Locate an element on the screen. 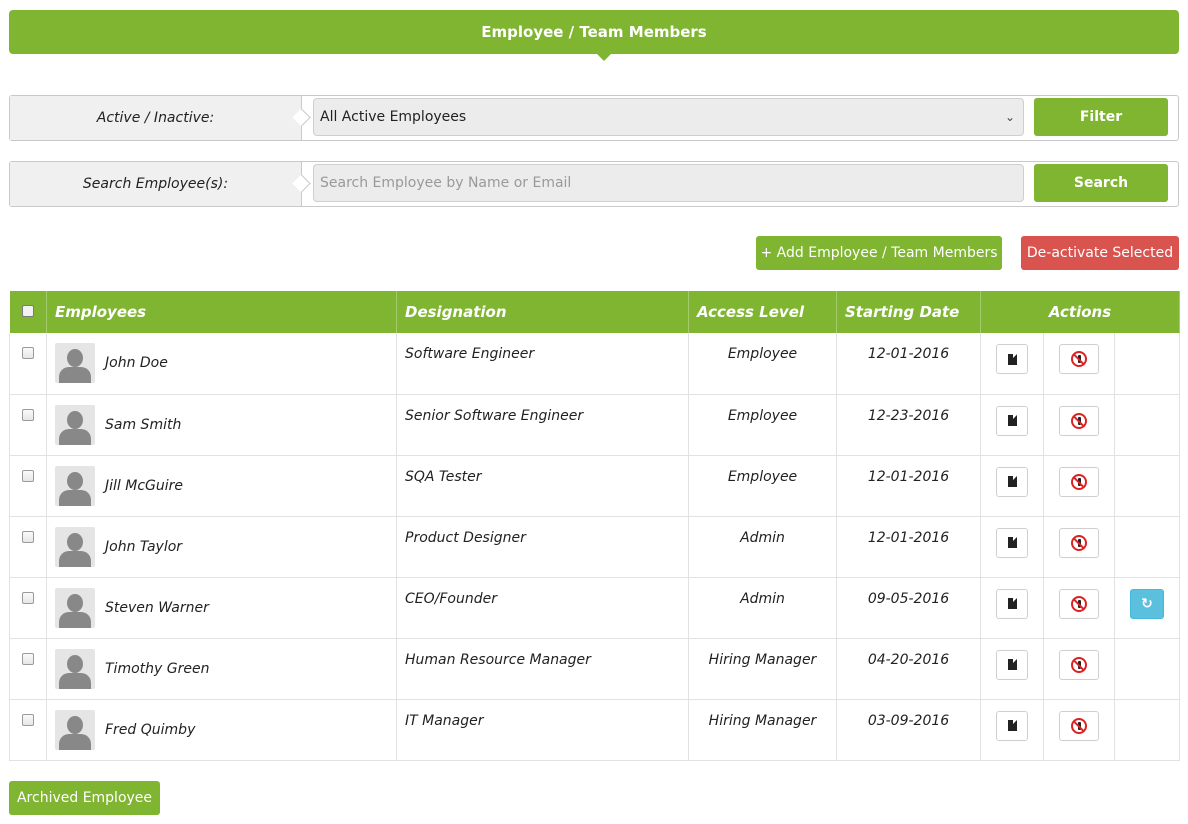 The height and width of the screenshot is (824, 1188). employee-cell: Jill McGuire is located at coordinates (221, 486).